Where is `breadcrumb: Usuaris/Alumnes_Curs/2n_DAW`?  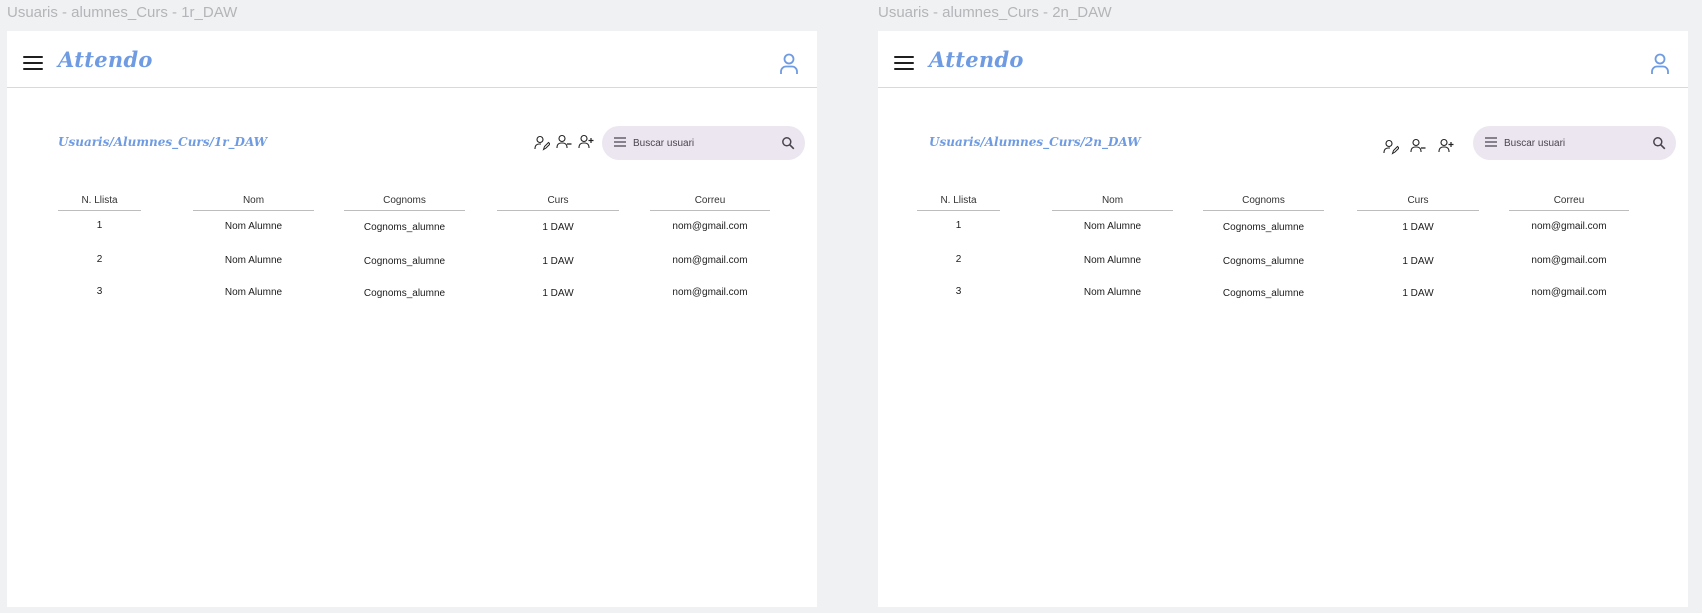 breadcrumb: Usuaris/Alumnes_Curs/2n_DAW is located at coordinates (1035, 142).